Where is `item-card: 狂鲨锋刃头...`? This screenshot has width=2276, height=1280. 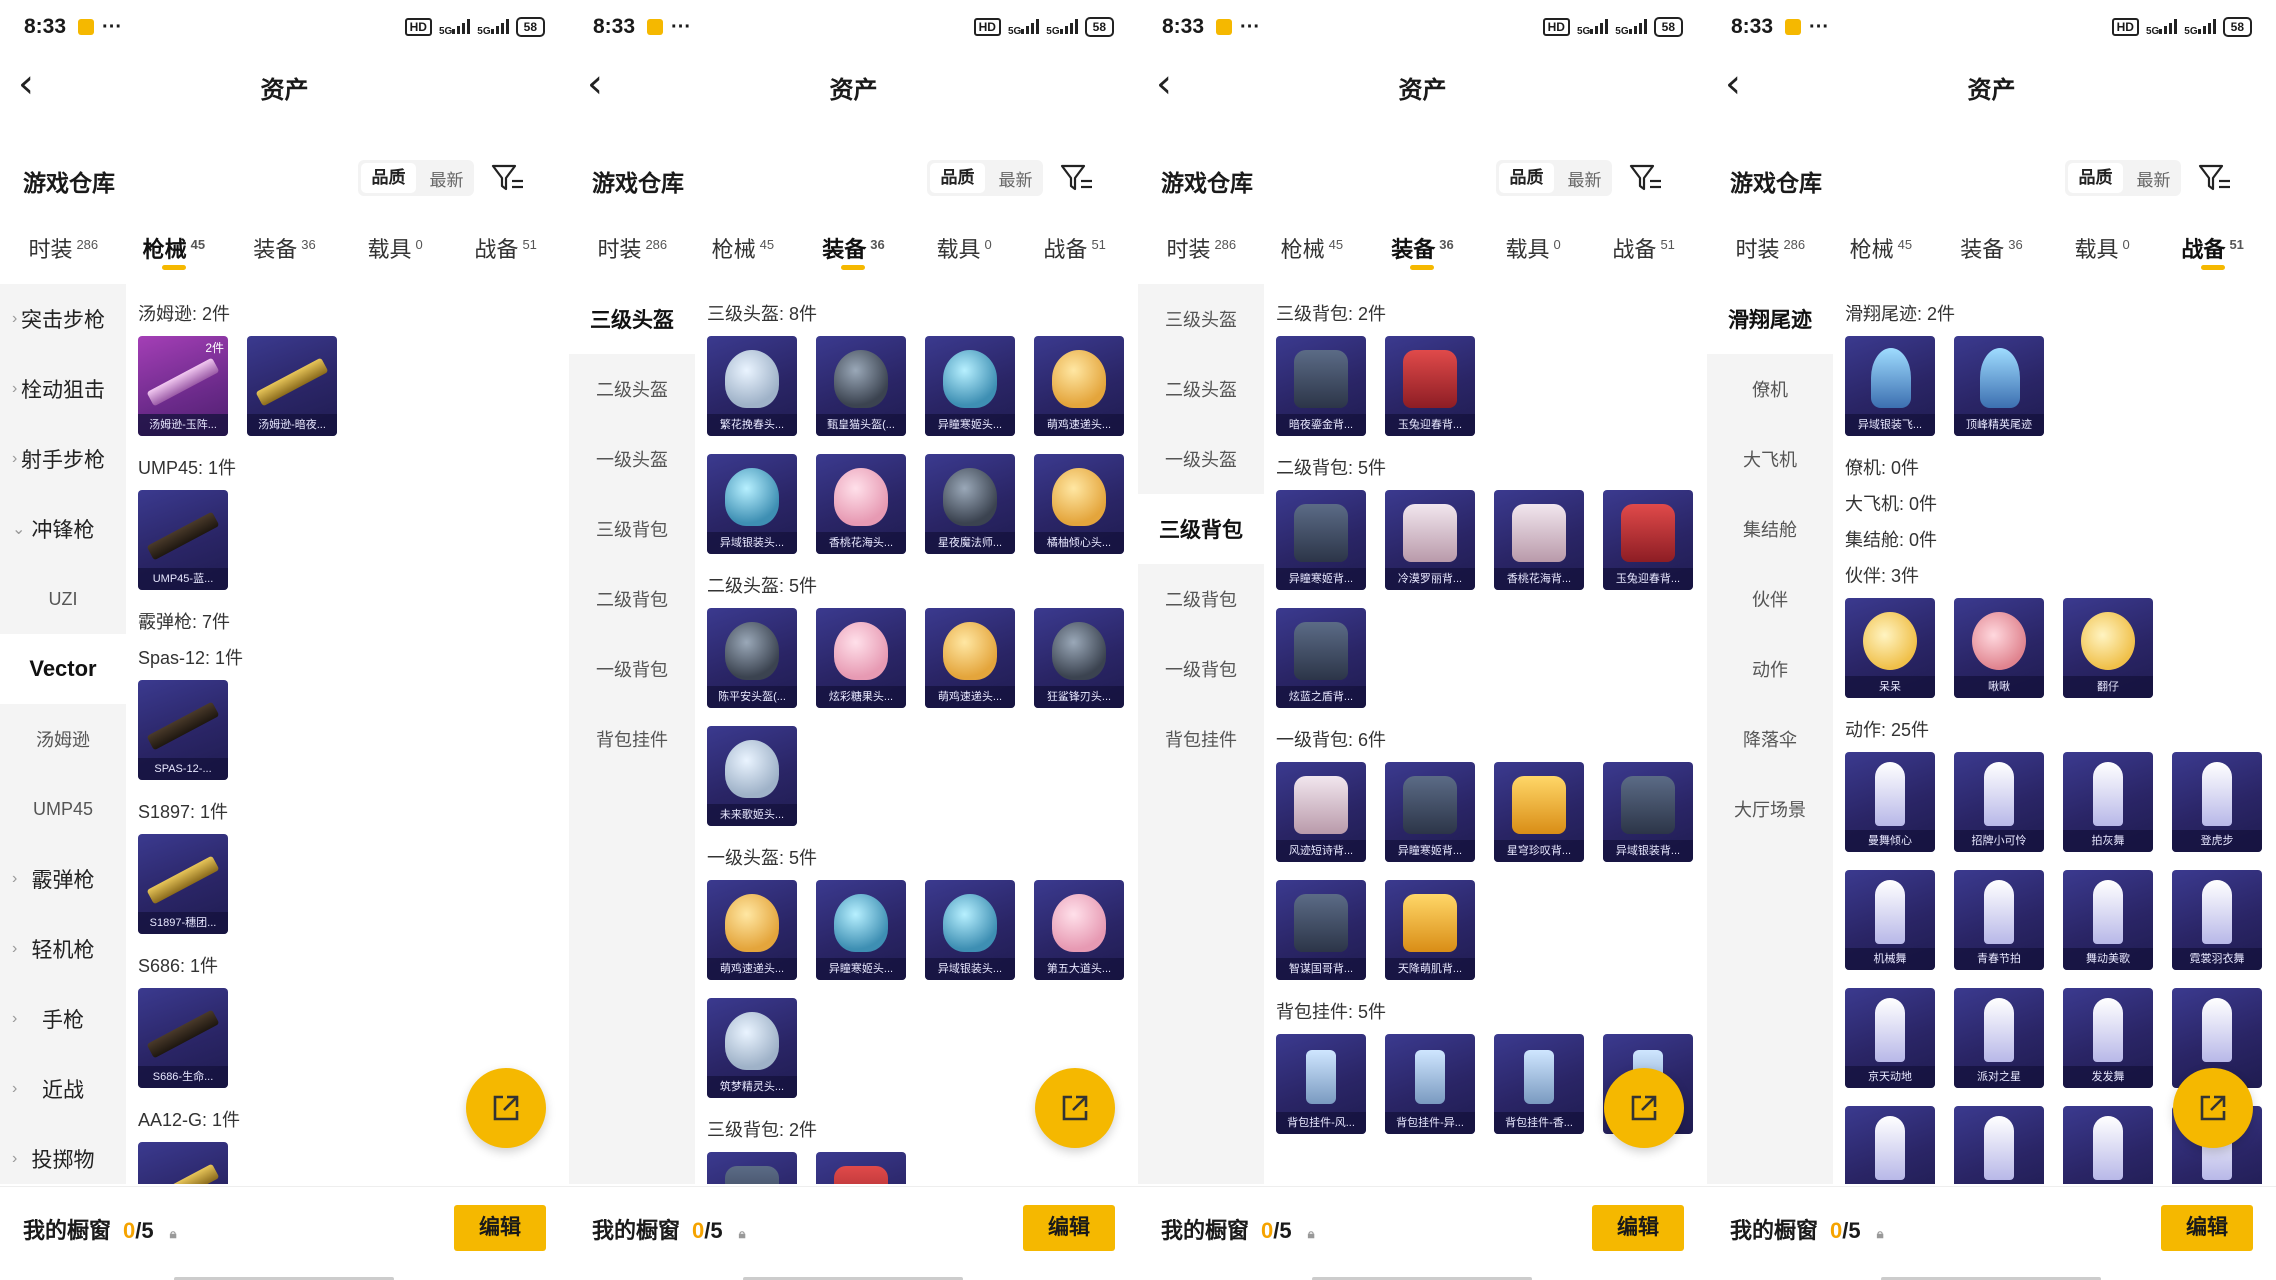
item-card: 狂鲨锋刃头... is located at coordinates (1079, 658).